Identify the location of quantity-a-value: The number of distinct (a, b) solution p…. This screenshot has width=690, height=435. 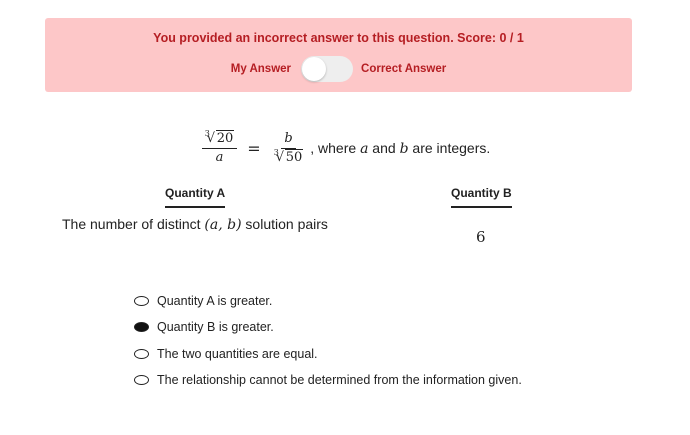
(195, 224).